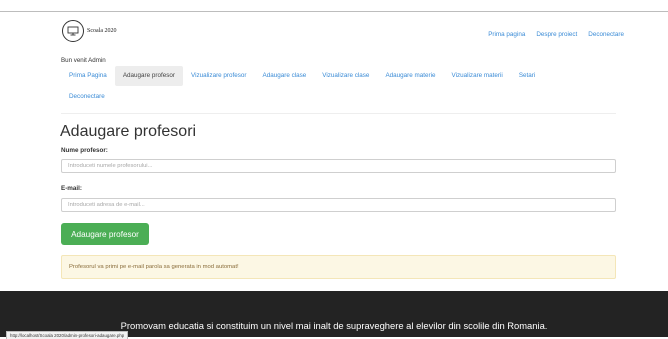 Image resolution: width=668 pixels, height=339 pixels. Describe the element at coordinates (128, 131) in the screenshot. I see `page-title: Adaugare profesori` at that location.